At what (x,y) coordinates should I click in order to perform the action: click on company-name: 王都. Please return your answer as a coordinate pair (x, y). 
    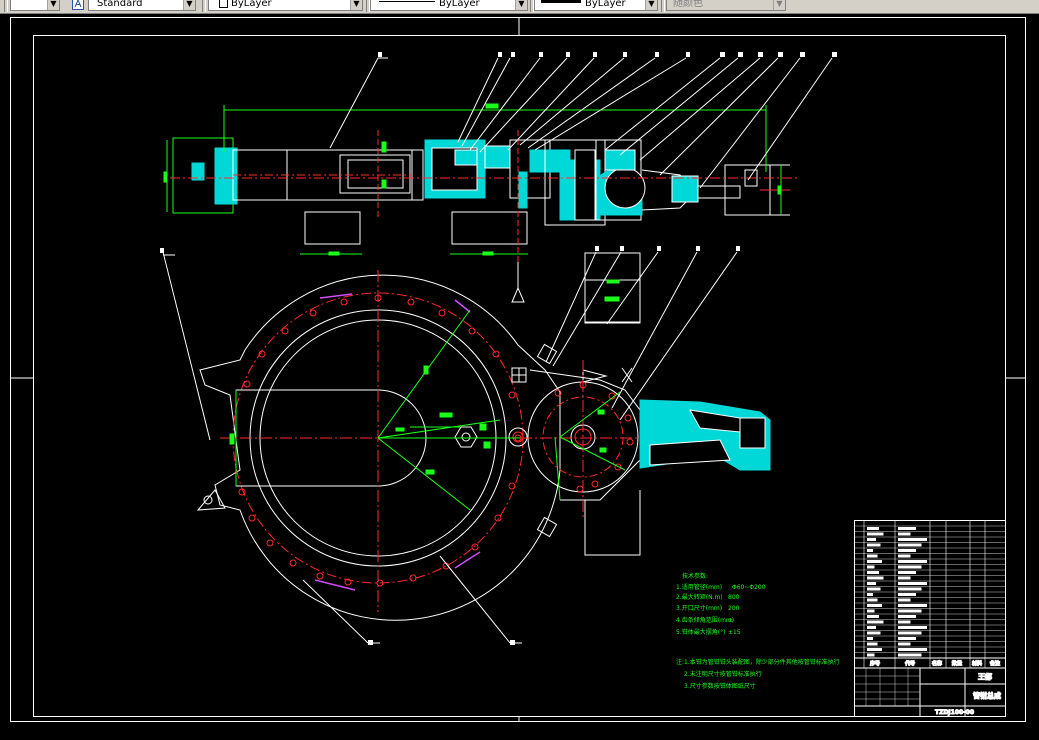
    Looking at the image, I should click on (985, 676).